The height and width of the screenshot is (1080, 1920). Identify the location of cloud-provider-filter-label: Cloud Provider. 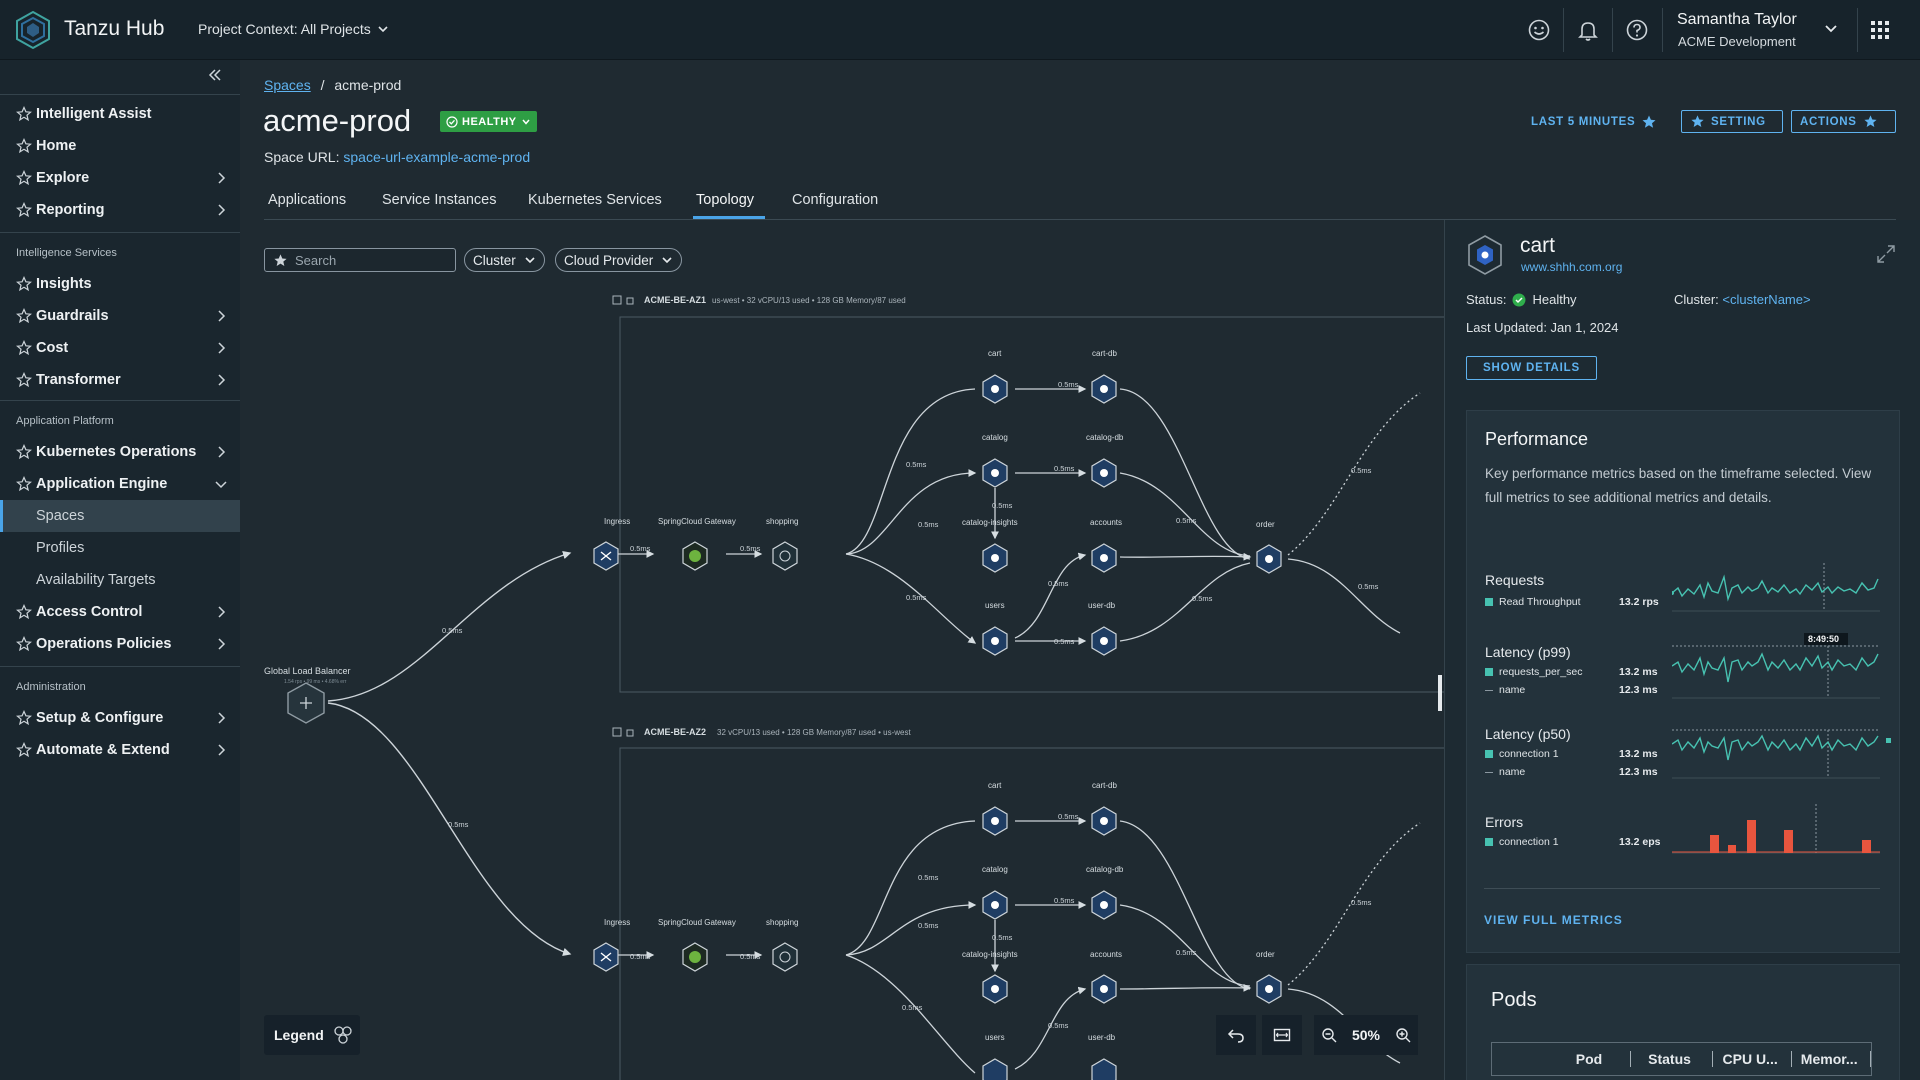
(609, 260).